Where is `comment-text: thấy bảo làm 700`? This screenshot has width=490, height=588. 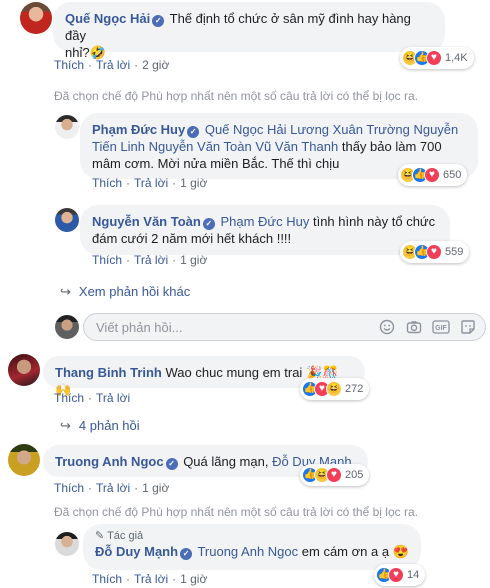
comment-text: thấy bảo làm 700 is located at coordinates (390, 146).